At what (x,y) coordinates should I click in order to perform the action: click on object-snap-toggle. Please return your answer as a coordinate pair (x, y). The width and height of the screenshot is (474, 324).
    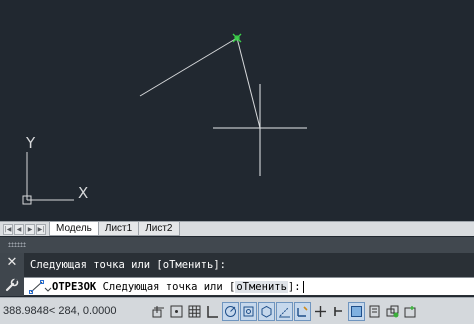
    Looking at the image, I should click on (248, 311).